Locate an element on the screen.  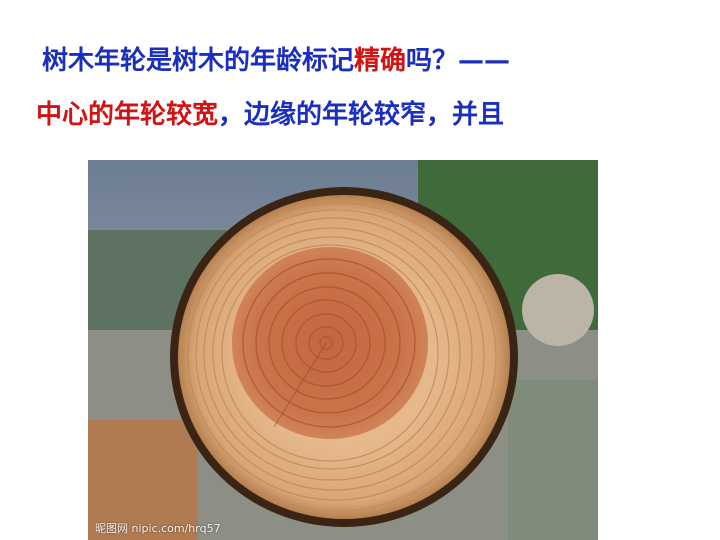
heading-line-1: 树木年轮是树木的年龄标记精确吗？—— is located at coordinates (276, 61).